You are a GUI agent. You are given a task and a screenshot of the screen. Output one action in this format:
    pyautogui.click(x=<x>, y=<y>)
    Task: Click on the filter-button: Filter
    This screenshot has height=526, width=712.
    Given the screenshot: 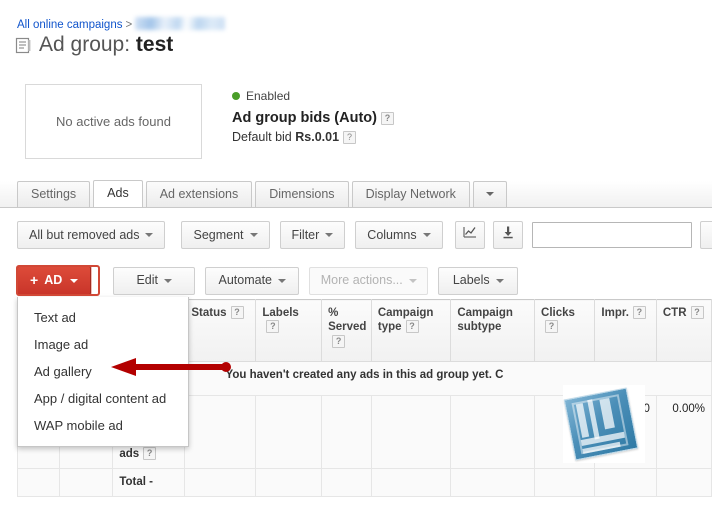 What is the action you would take?
    pyautogui.click(x=312, y=235)
    